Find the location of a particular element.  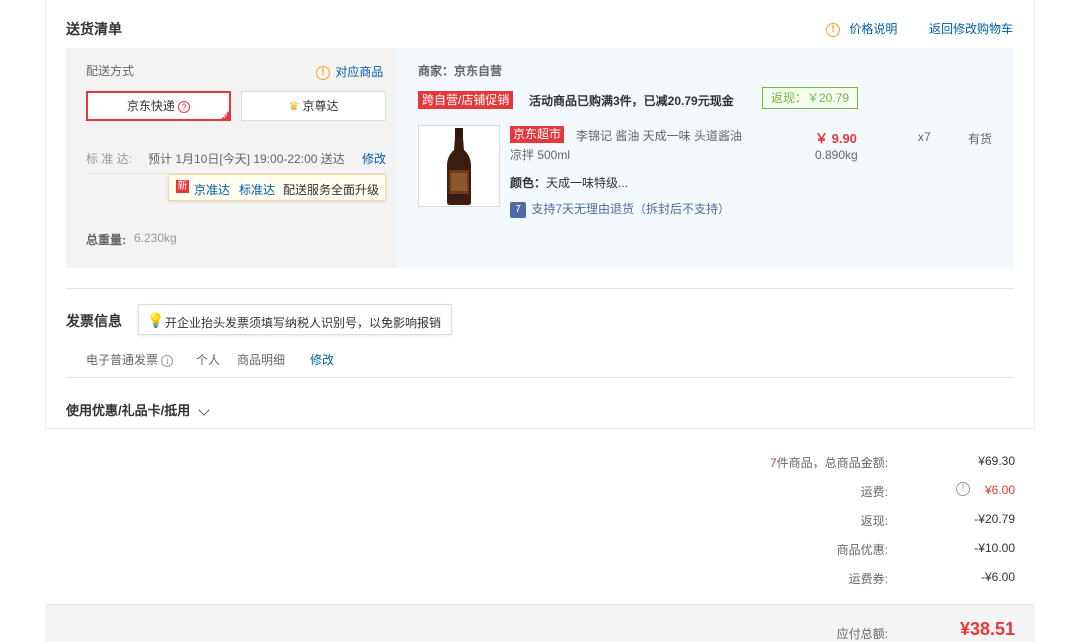

product-name-link: 李锦记 酱油 天成一味 头道酱油 凉拌 500ml is located at coordinates (630, 146).